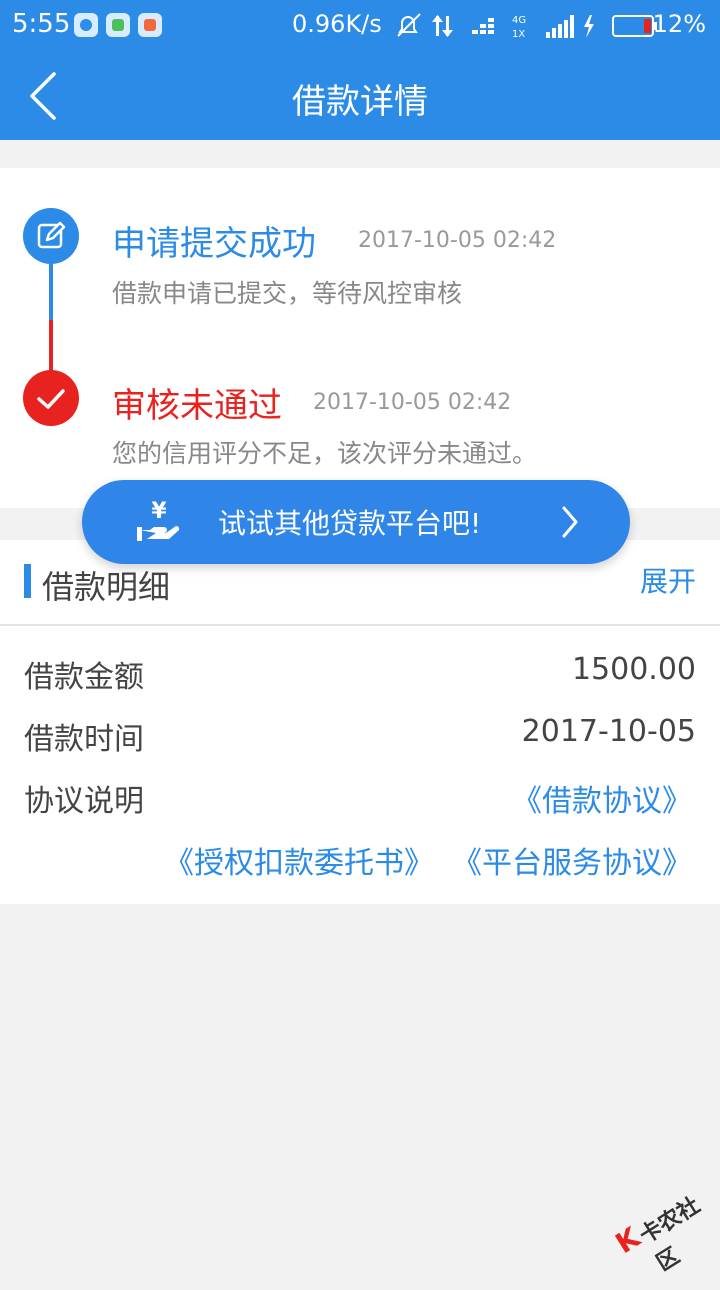 The height and width of the screenshot is (1290, 720). I want to click on promo-label: 试试其他贷款平台吧!, so click(350, 523).